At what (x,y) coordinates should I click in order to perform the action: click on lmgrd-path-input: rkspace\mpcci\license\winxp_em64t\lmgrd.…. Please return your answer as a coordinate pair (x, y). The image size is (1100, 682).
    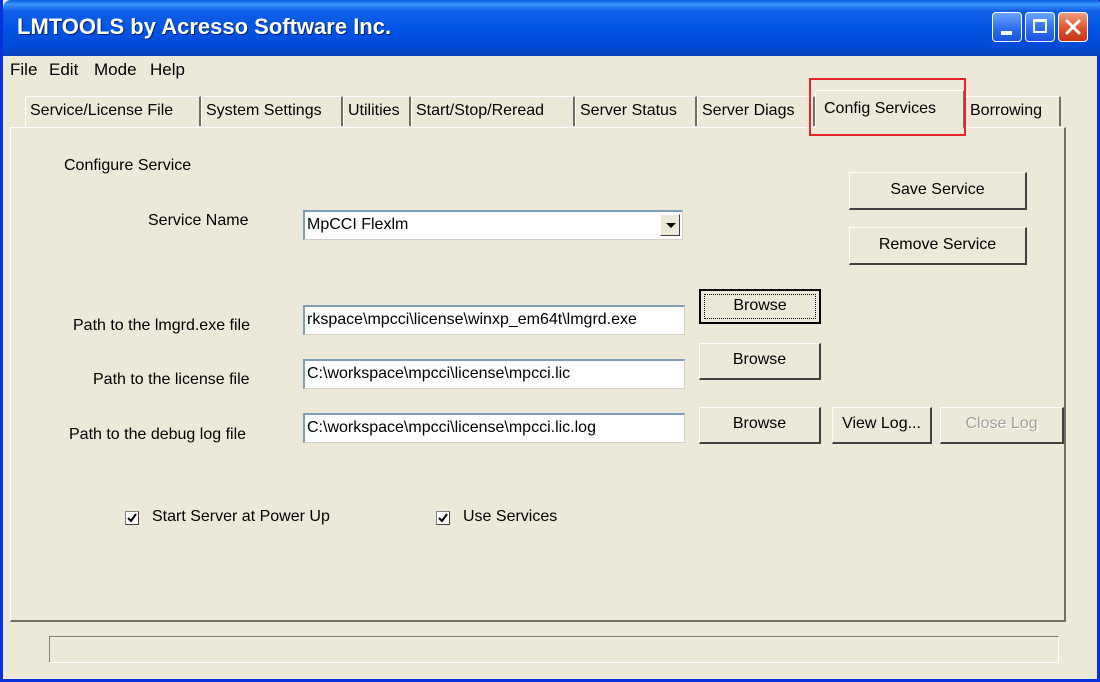
    Looking at the image, I should click on (494, 320).